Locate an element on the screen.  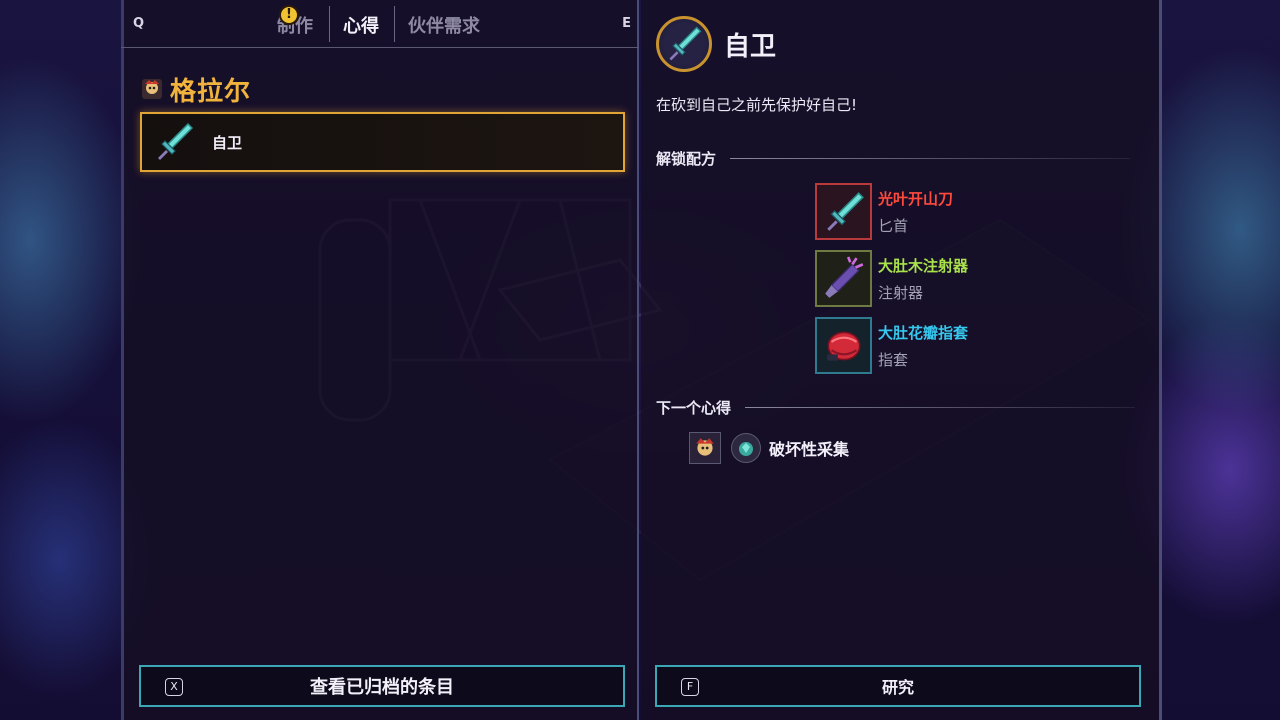
skill-badge is located at coordinates (684, 44).